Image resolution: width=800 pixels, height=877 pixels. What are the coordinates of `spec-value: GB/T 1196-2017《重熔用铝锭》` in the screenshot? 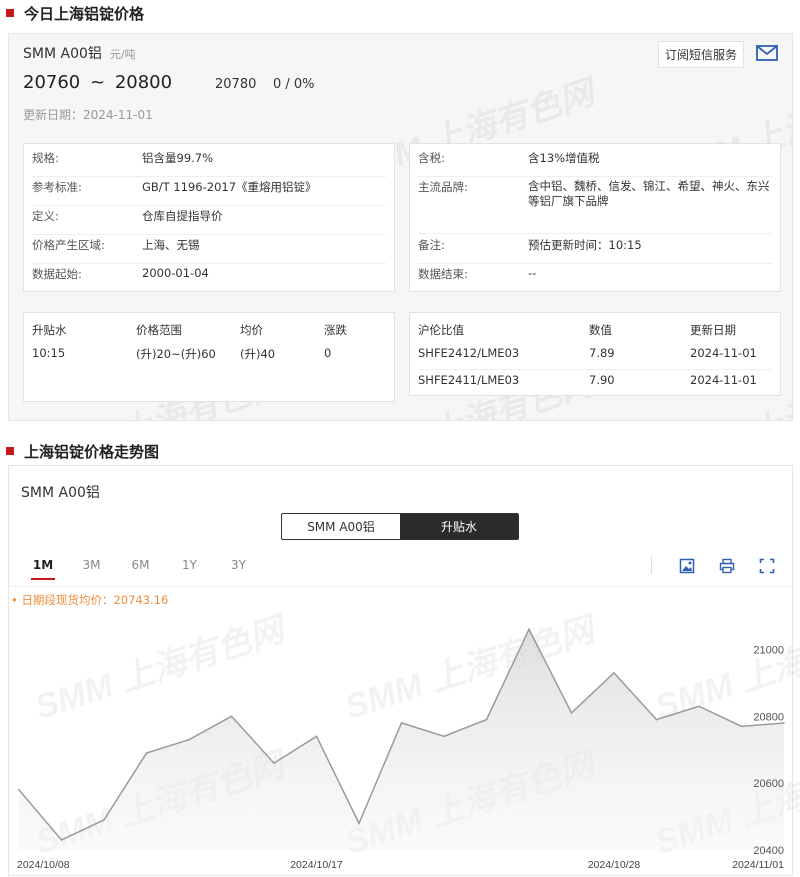 It's located at (229, 187).